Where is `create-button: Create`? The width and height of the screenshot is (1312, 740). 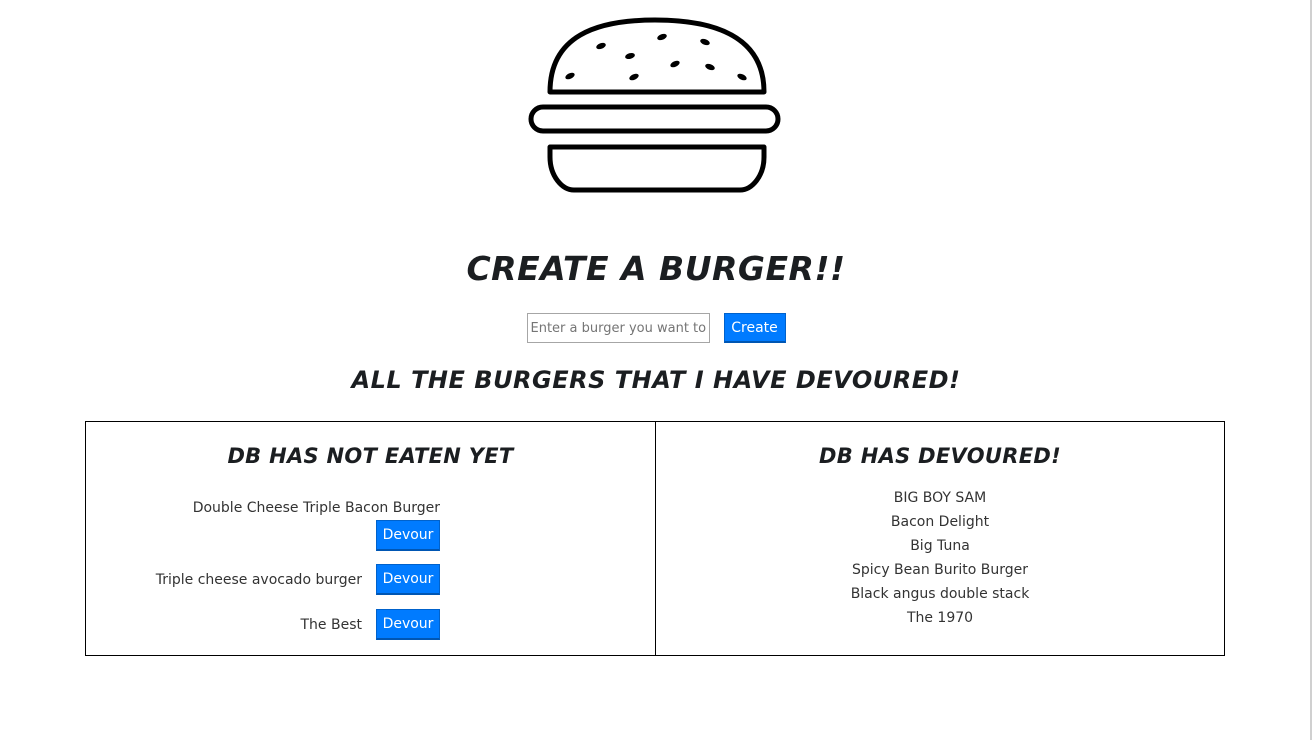
create-button: Create is located at coordinates (754, 328).